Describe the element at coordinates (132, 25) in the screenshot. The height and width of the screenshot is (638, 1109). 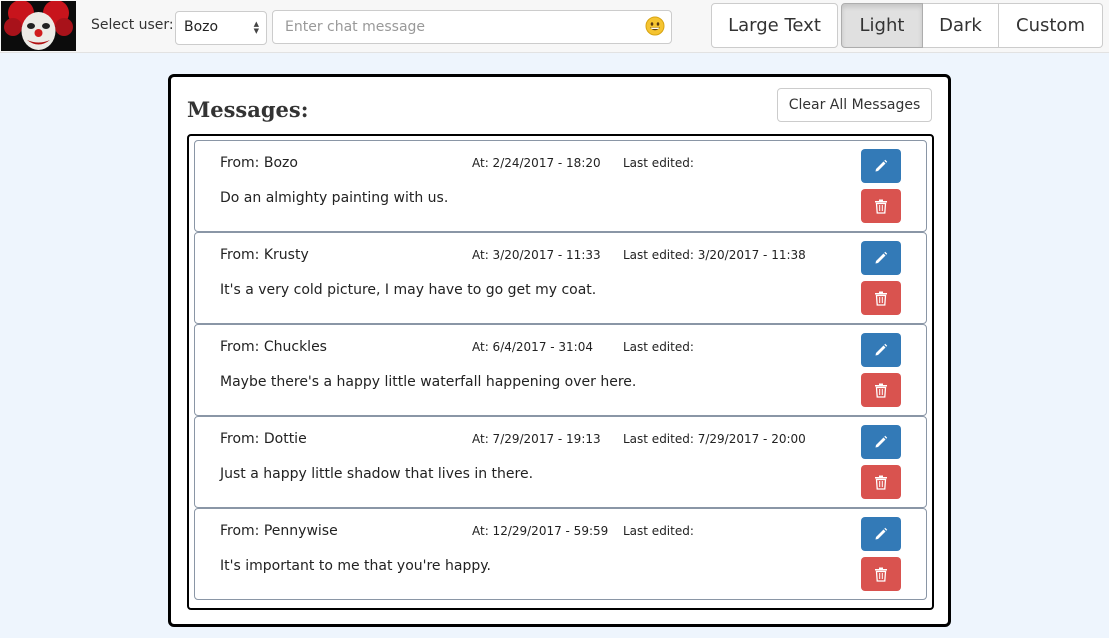
I see `select-user-label: Select user:` at that location.